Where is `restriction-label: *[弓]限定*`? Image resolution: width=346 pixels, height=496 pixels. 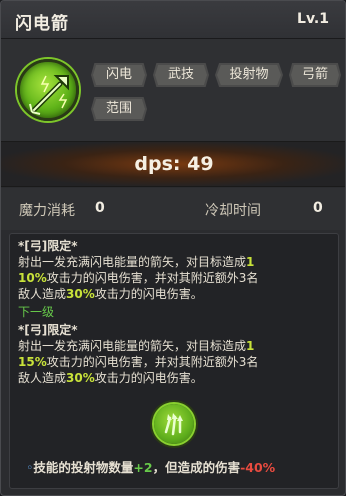
restriction-label: *[弓]限定* is located at coordinates (48, 246).